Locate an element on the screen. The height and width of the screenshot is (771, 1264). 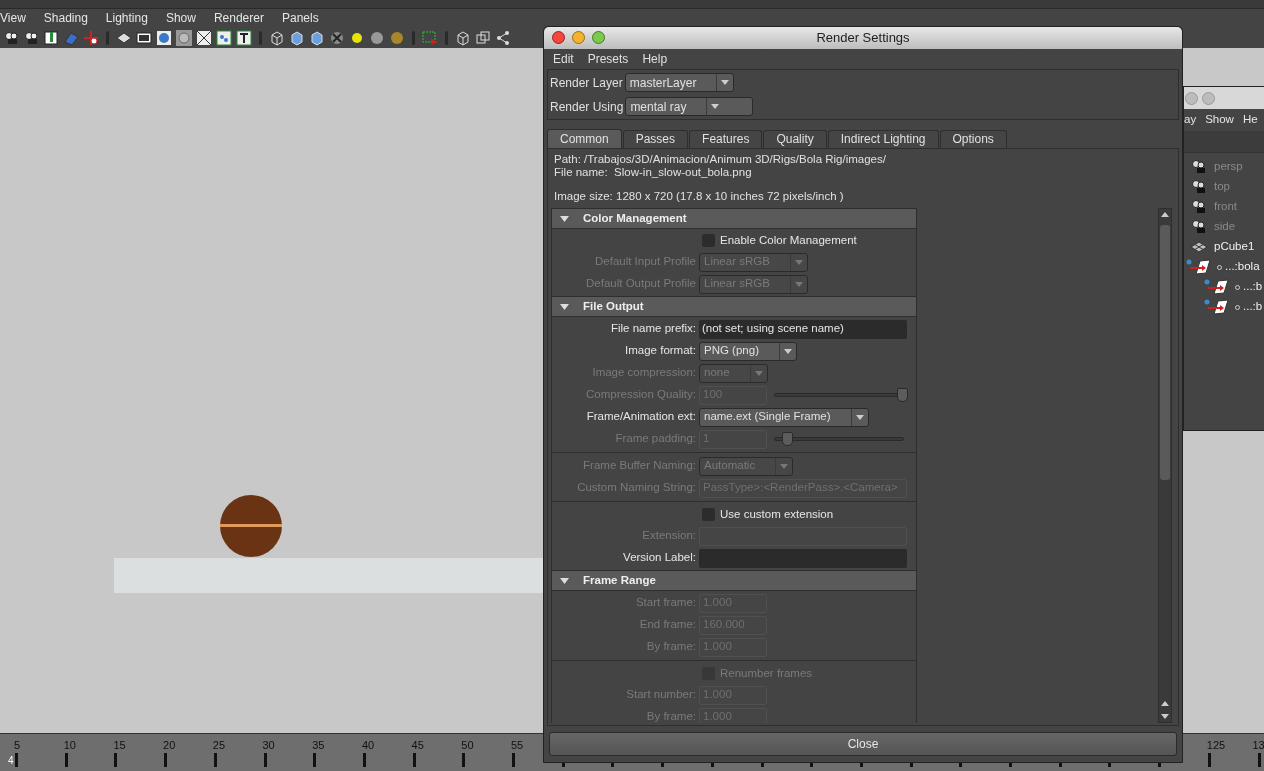
crosshatch-icon is located at coordinates (204, 37).